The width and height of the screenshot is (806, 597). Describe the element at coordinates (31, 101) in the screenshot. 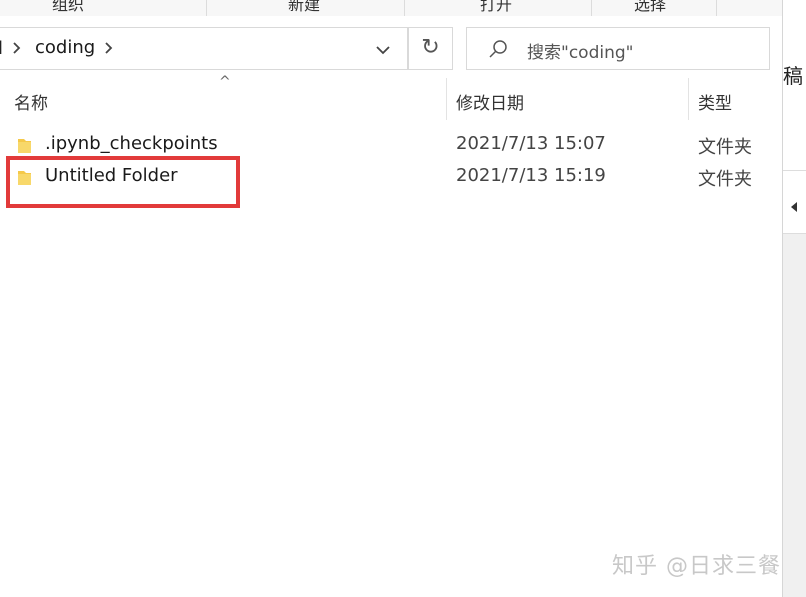

I see `column-header-name: 名称` at that location.